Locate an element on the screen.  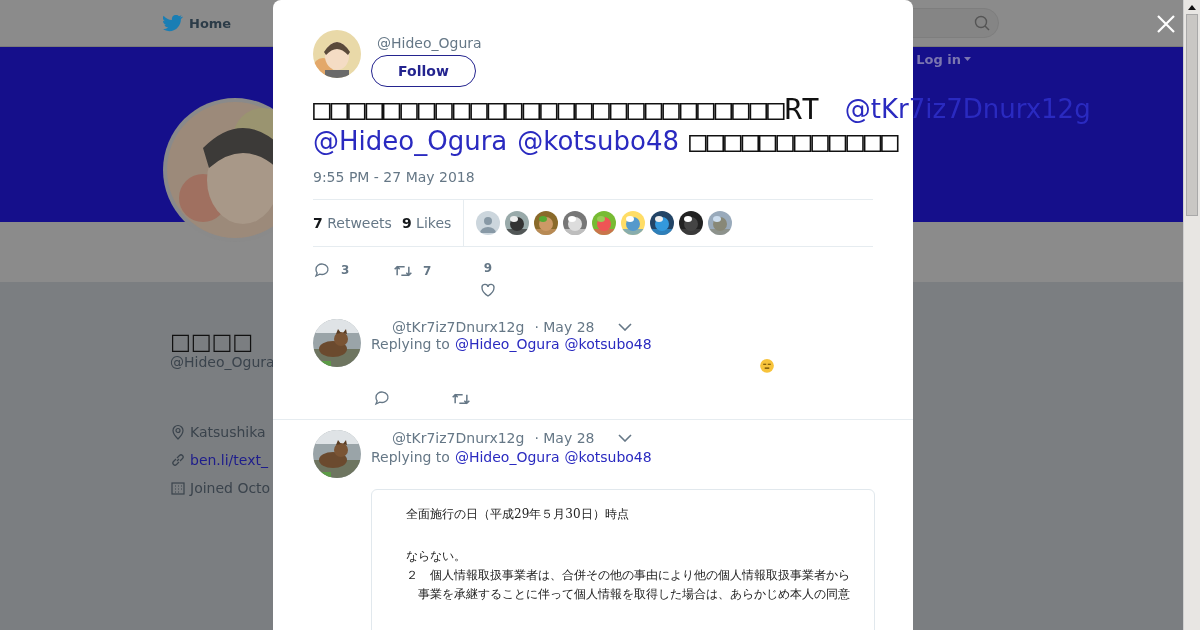
location-pin-icon is located at coordinates (178, 432).